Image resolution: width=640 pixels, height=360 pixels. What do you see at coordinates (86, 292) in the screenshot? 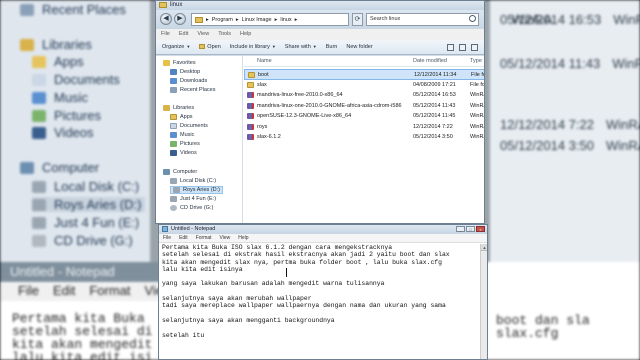
I see `background-notepad-menu: File Edit Format View` at bounding box center [86, 292].